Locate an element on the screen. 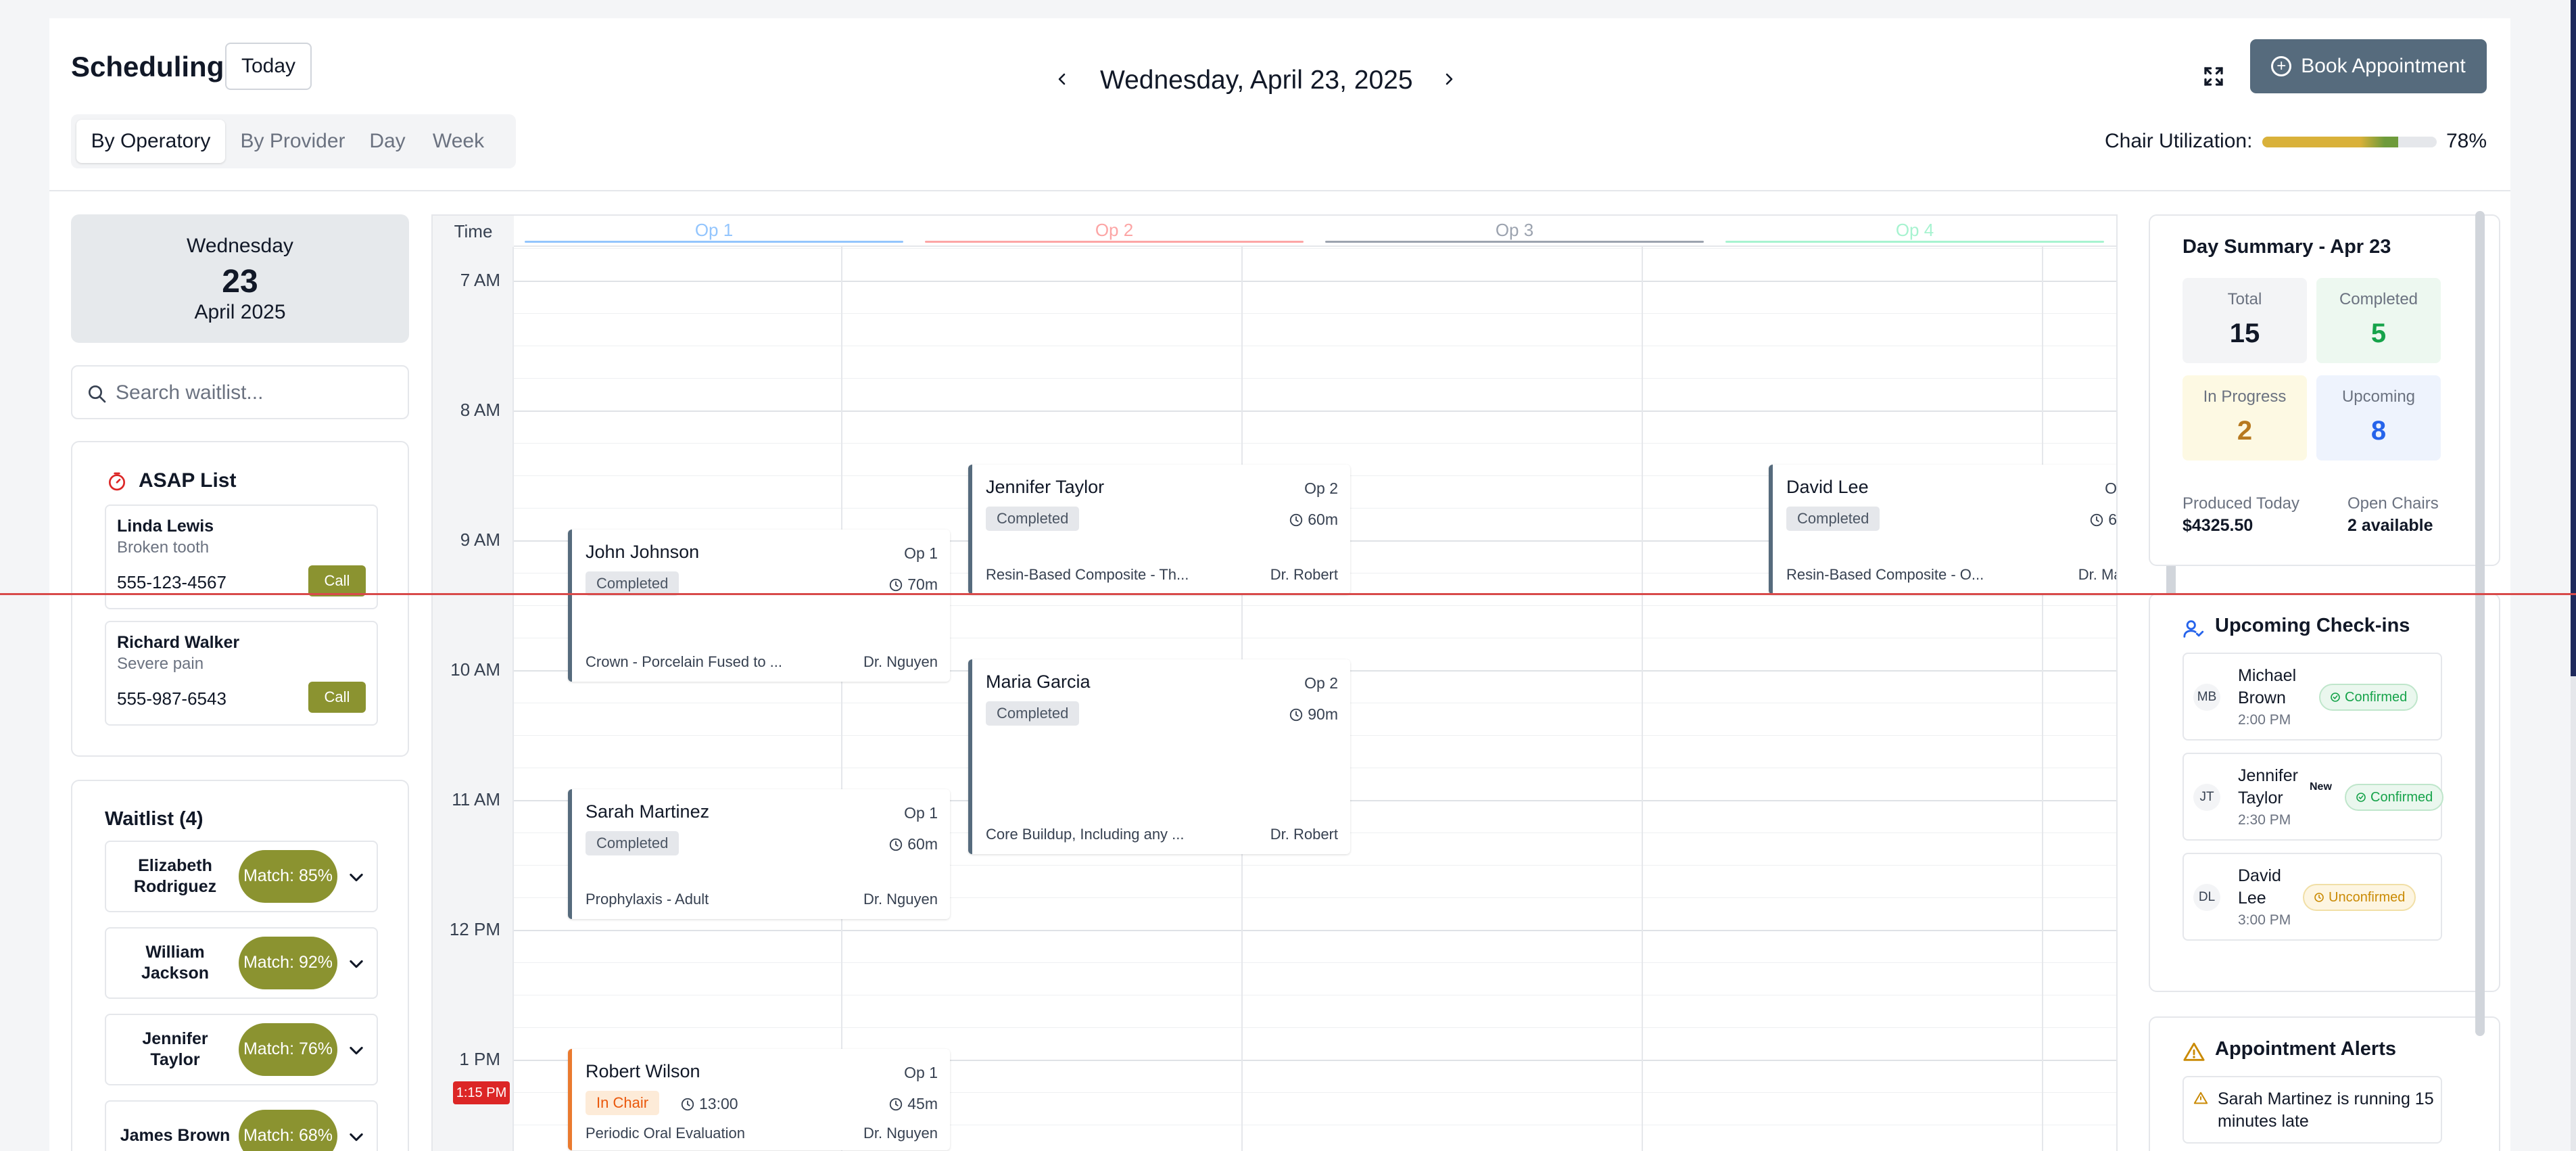 The height and width of the screenshot is (1151, 2576). stat-value: 5 is located at coordinates (2378, 333).